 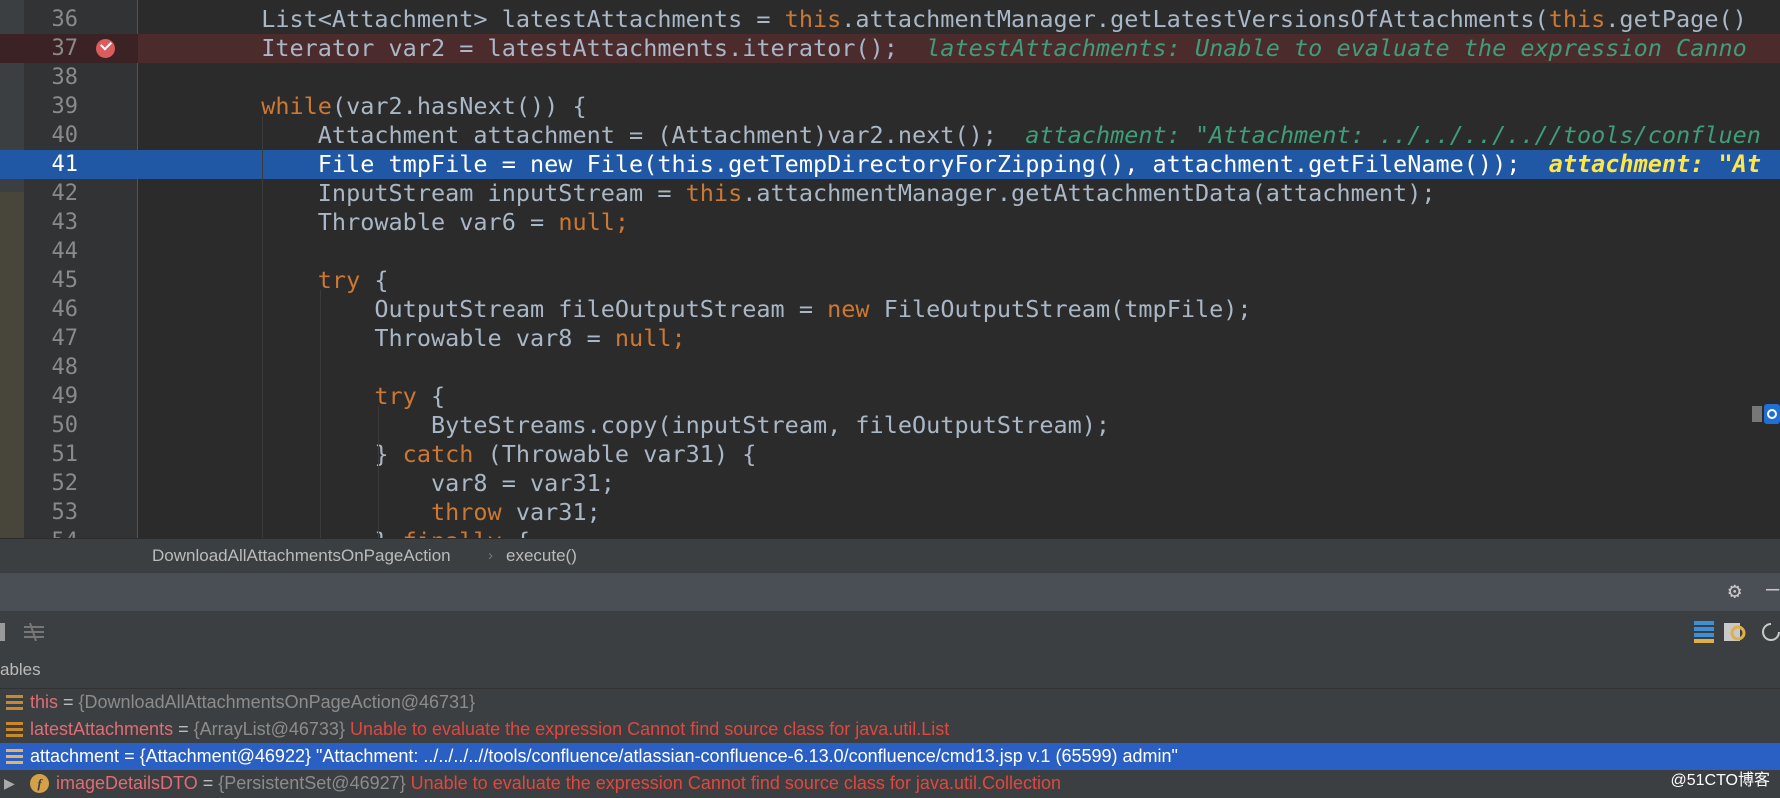 What do you see at coordinates (1734, 592) in the screenshot?
I see `gear-icon: ⚙` at bounding box center [1734, 592].